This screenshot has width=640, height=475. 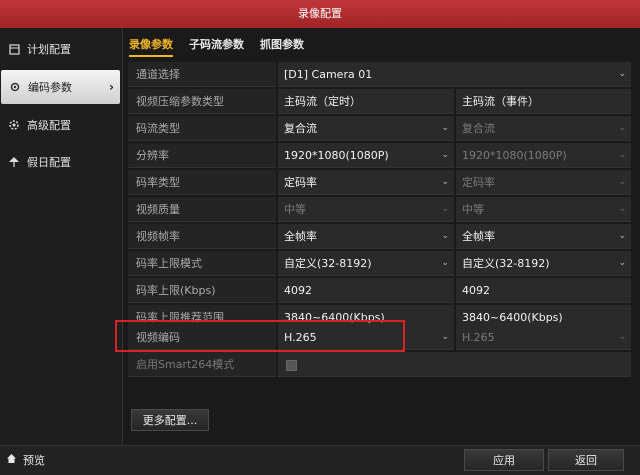 What do you see at coordinates (282, 44) in the screenshot?
I see `tab-capture-params: 抓图参数` at bounding box center [282, 44].